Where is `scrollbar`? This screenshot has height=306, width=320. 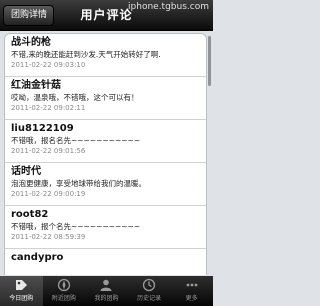
scrollbar is located at coordinates (209, 61).